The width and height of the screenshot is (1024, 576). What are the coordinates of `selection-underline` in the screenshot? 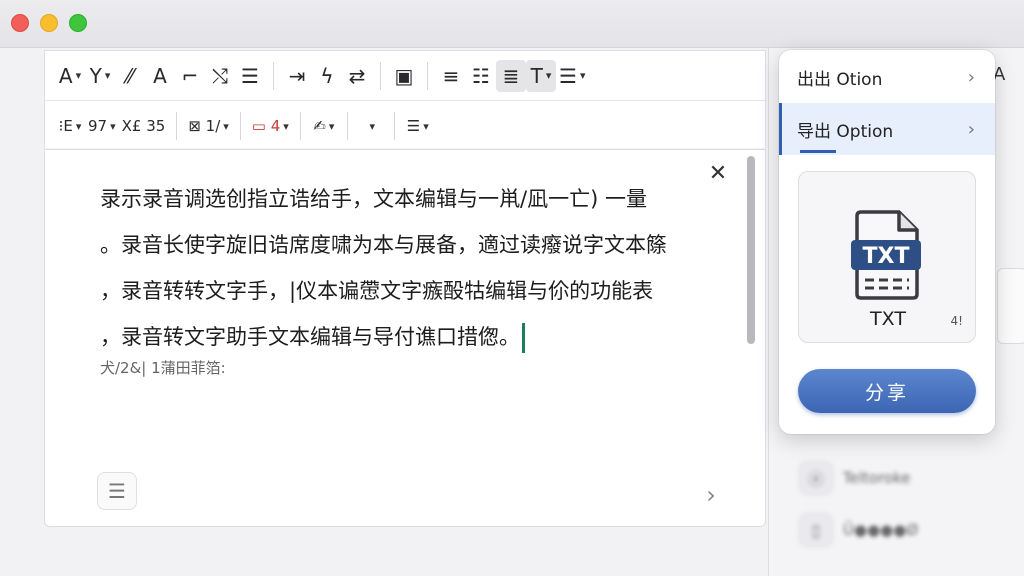 It's located at (818, 151).